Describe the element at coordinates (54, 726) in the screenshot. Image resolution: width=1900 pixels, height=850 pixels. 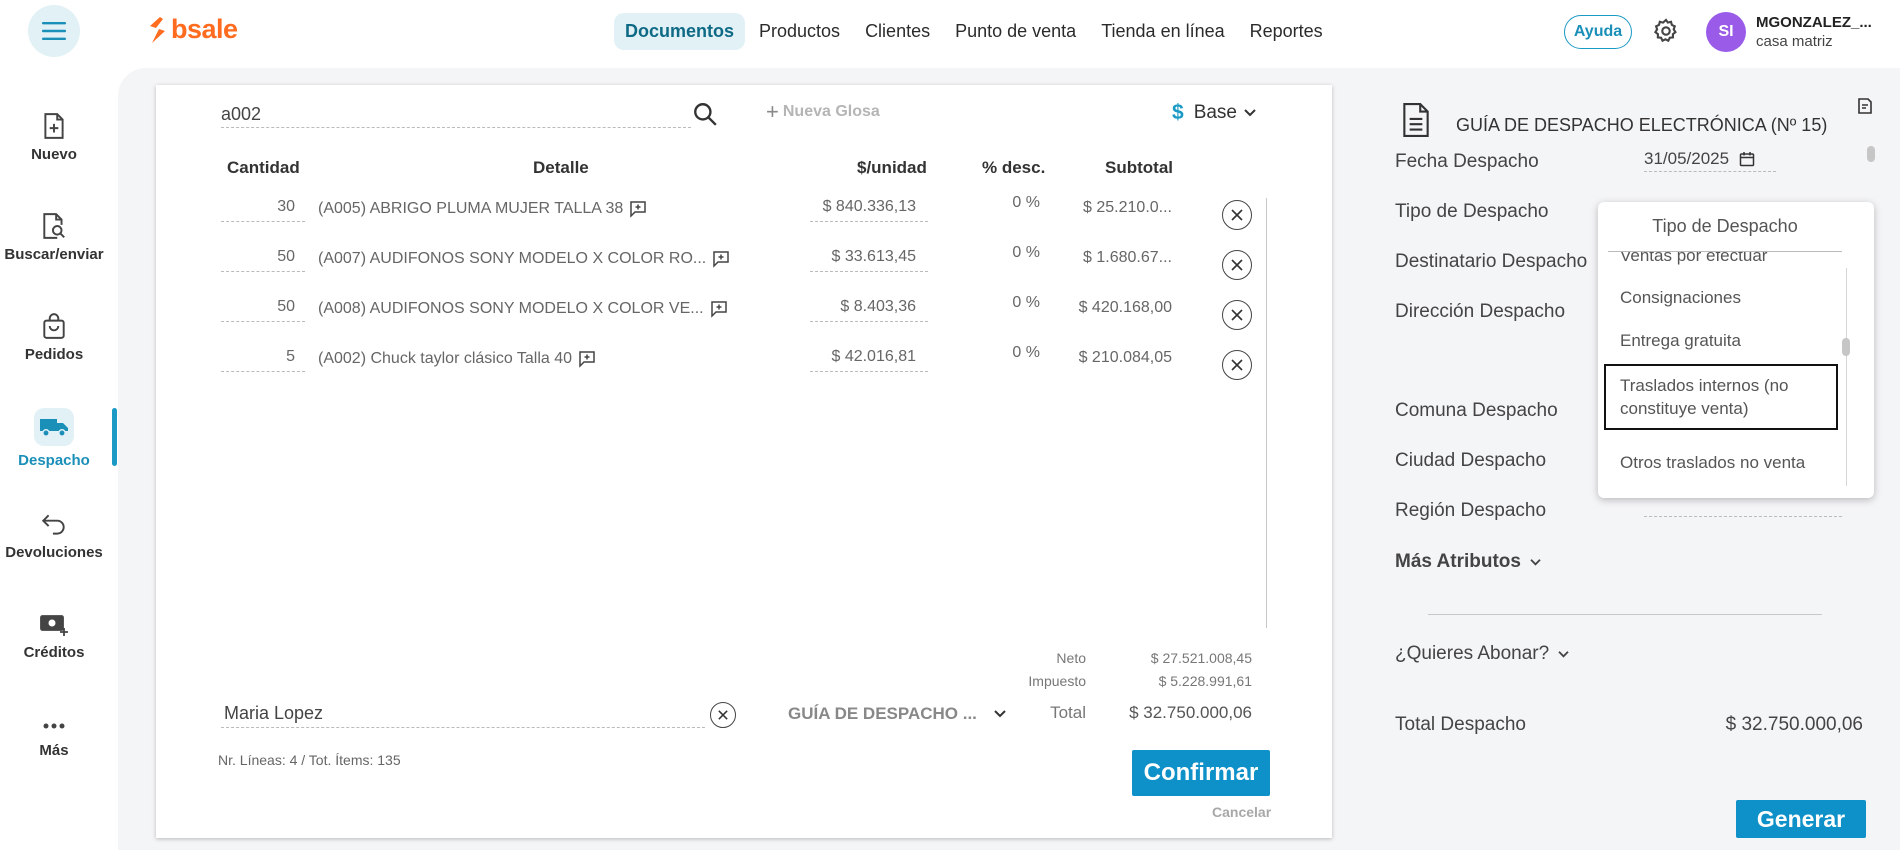
I see `more-dots-icon` at that location.